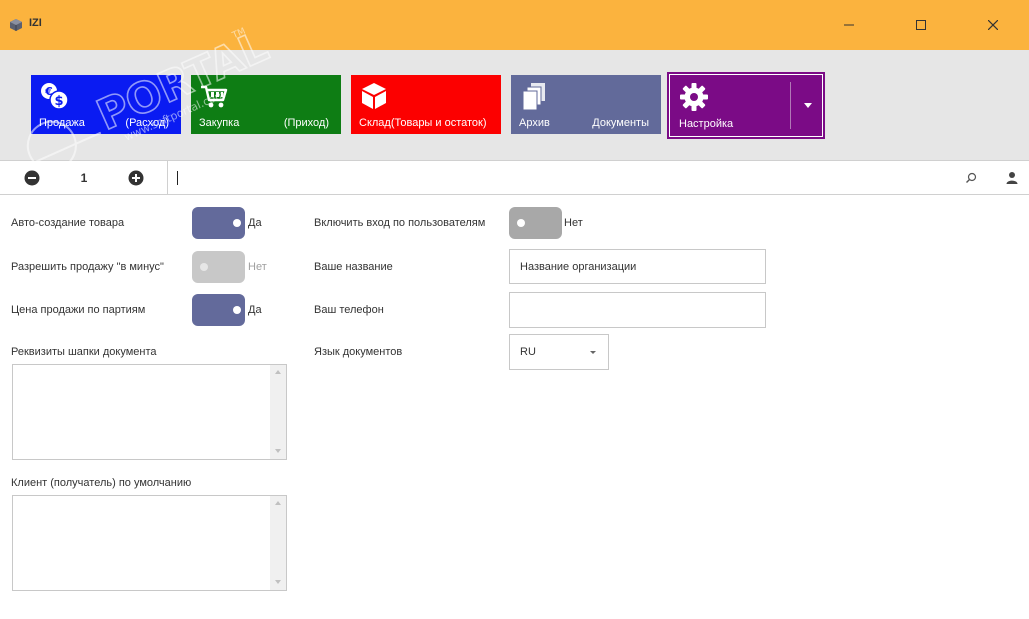 This screenshot has height=619, width=1029. I want to click on default-client-memo, so click(149, 543).